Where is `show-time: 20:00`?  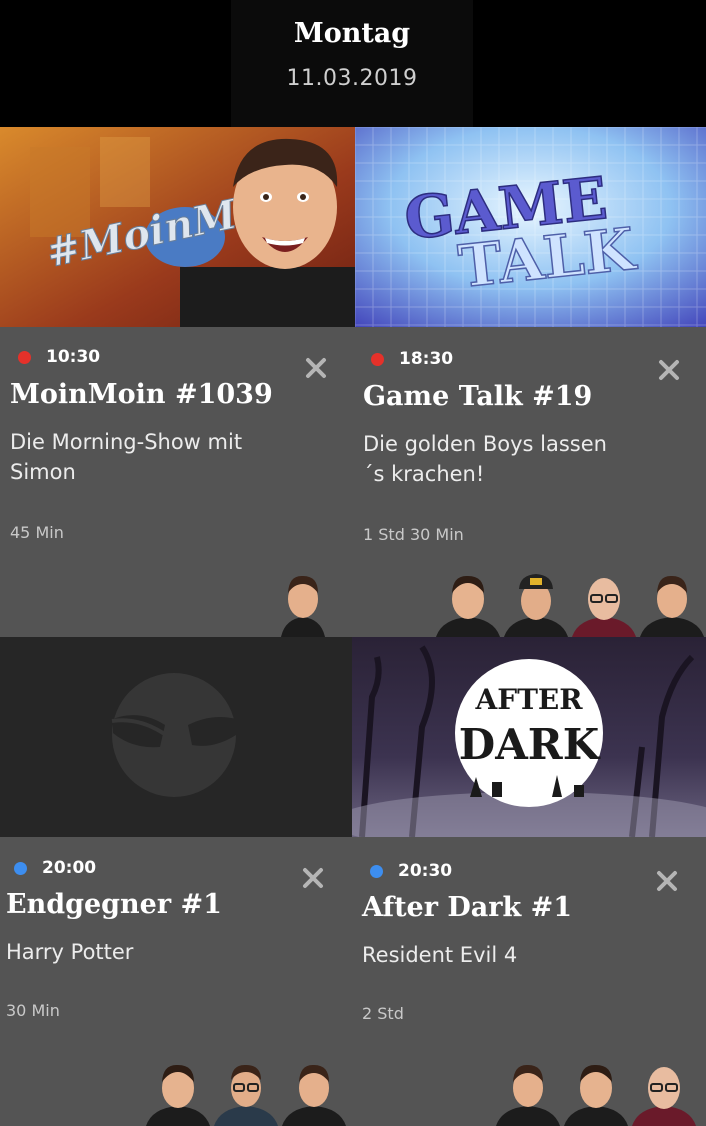
show-time: 20:00 is located at coordinates (69, 868).